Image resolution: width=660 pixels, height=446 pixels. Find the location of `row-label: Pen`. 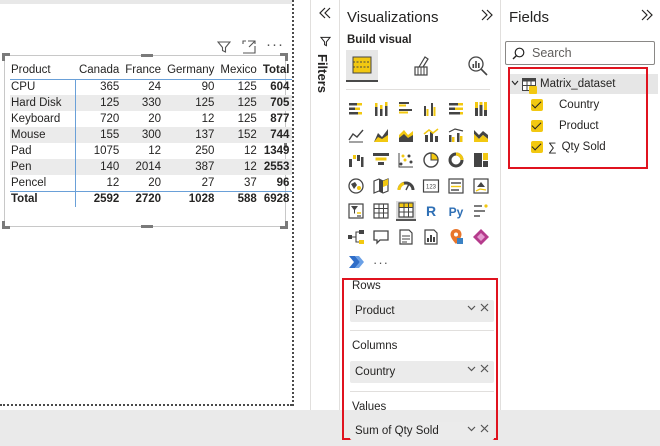

row-label: Pen is located at coordinates (43, 167).